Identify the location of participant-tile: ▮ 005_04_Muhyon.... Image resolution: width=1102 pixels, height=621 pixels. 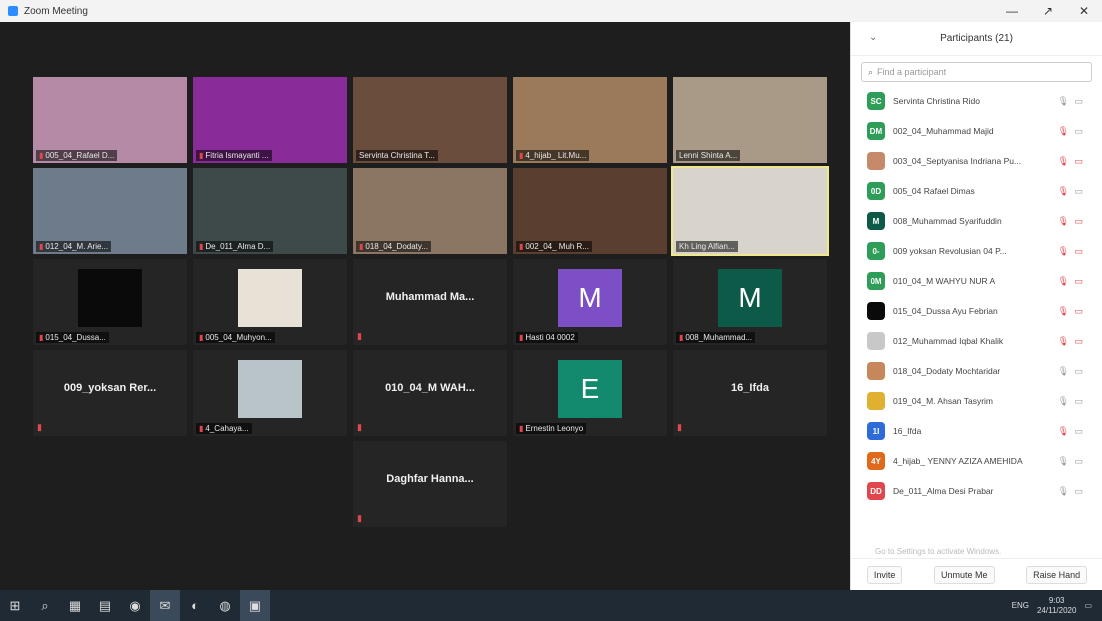
(270, 302).